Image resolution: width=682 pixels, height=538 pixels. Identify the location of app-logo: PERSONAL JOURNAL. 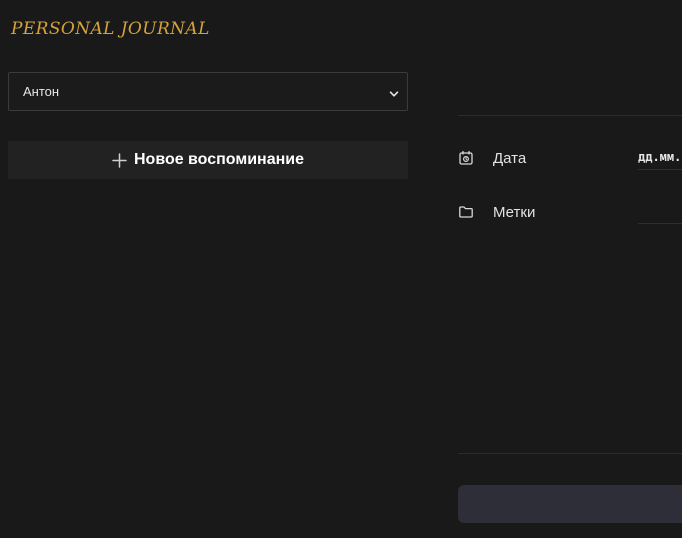
(110, 29).